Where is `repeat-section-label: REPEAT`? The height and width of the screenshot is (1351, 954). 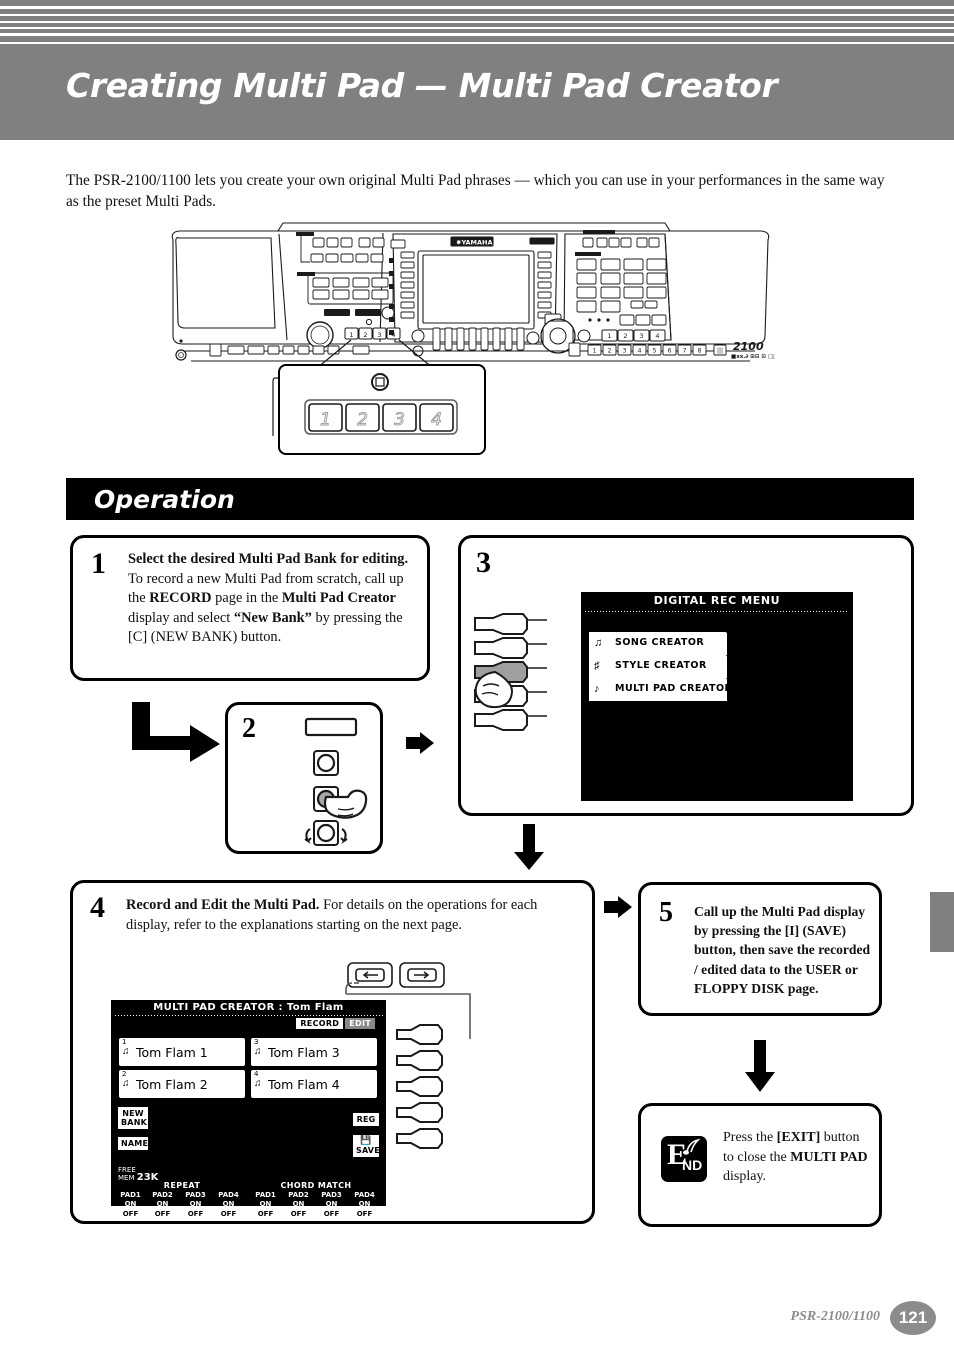 repeat-section-label: REPEAT is located at coordinates (182, 1185).